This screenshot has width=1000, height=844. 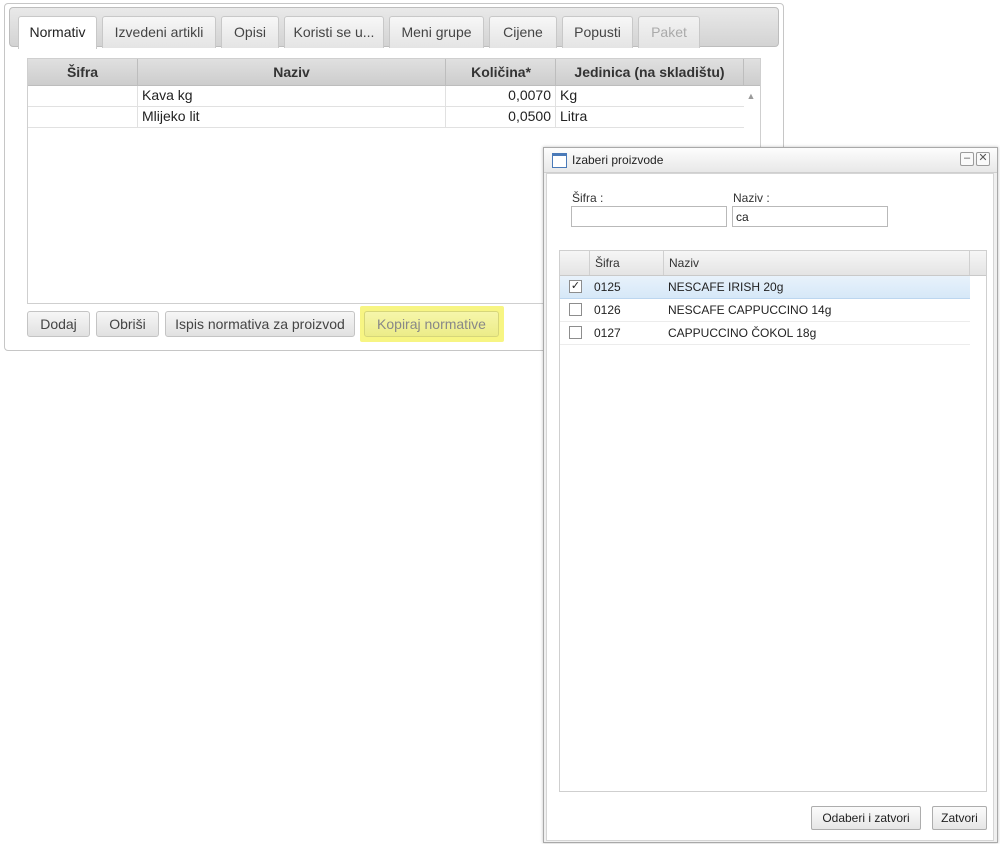 I want to click on tab-cijene: Cijene, so click(x=523, y=32).